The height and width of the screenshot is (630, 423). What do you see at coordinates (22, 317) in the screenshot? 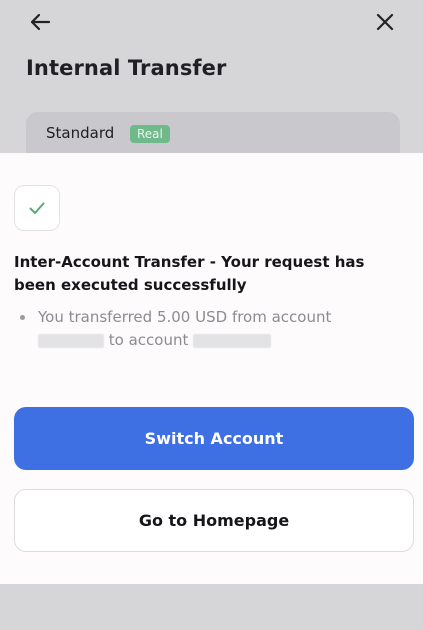
I see `bullet-icon` at bounding box center [22, 317].